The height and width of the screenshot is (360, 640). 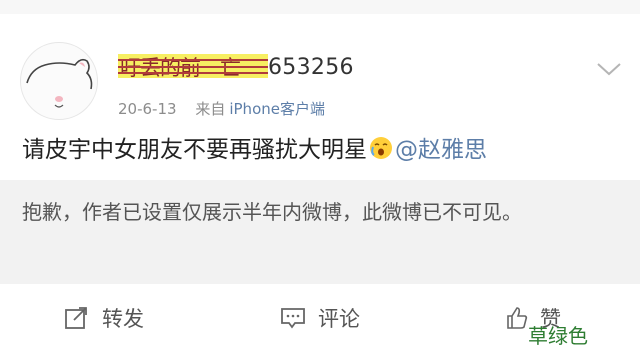 I want to click on post-meta: 20-6-13 来自 iPhone客户端, so click(x=221, y=108).